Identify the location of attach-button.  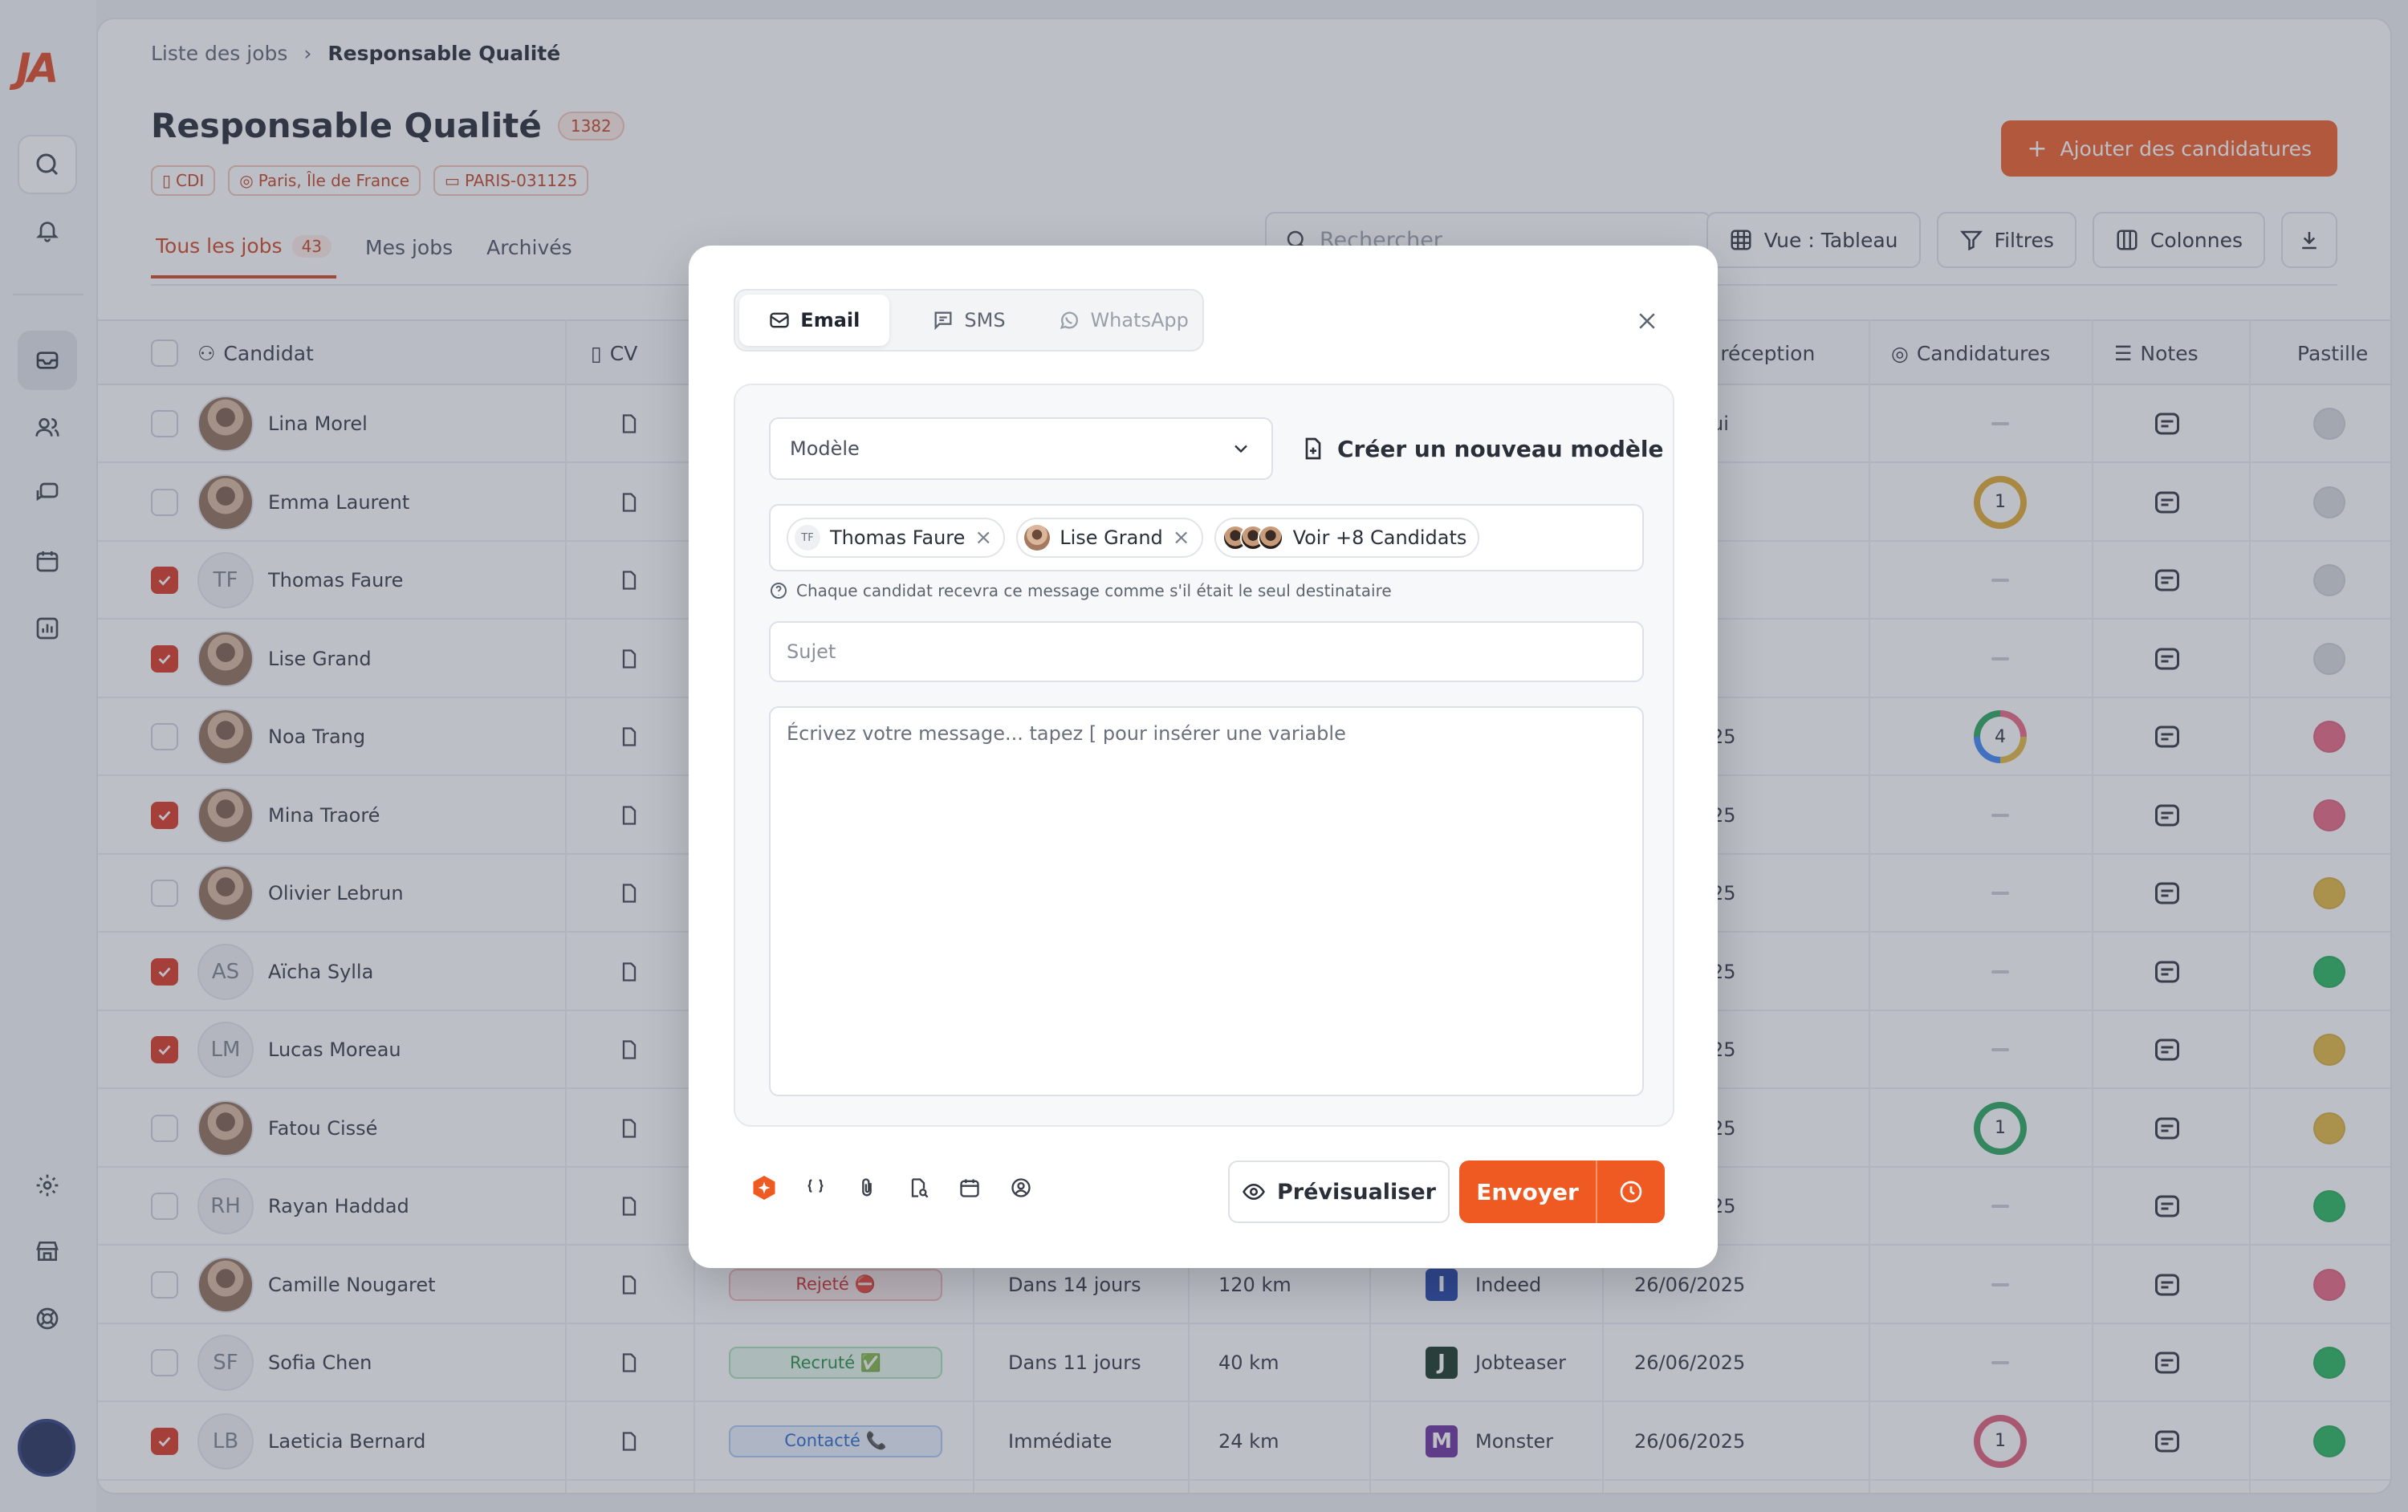
(866, 1187).